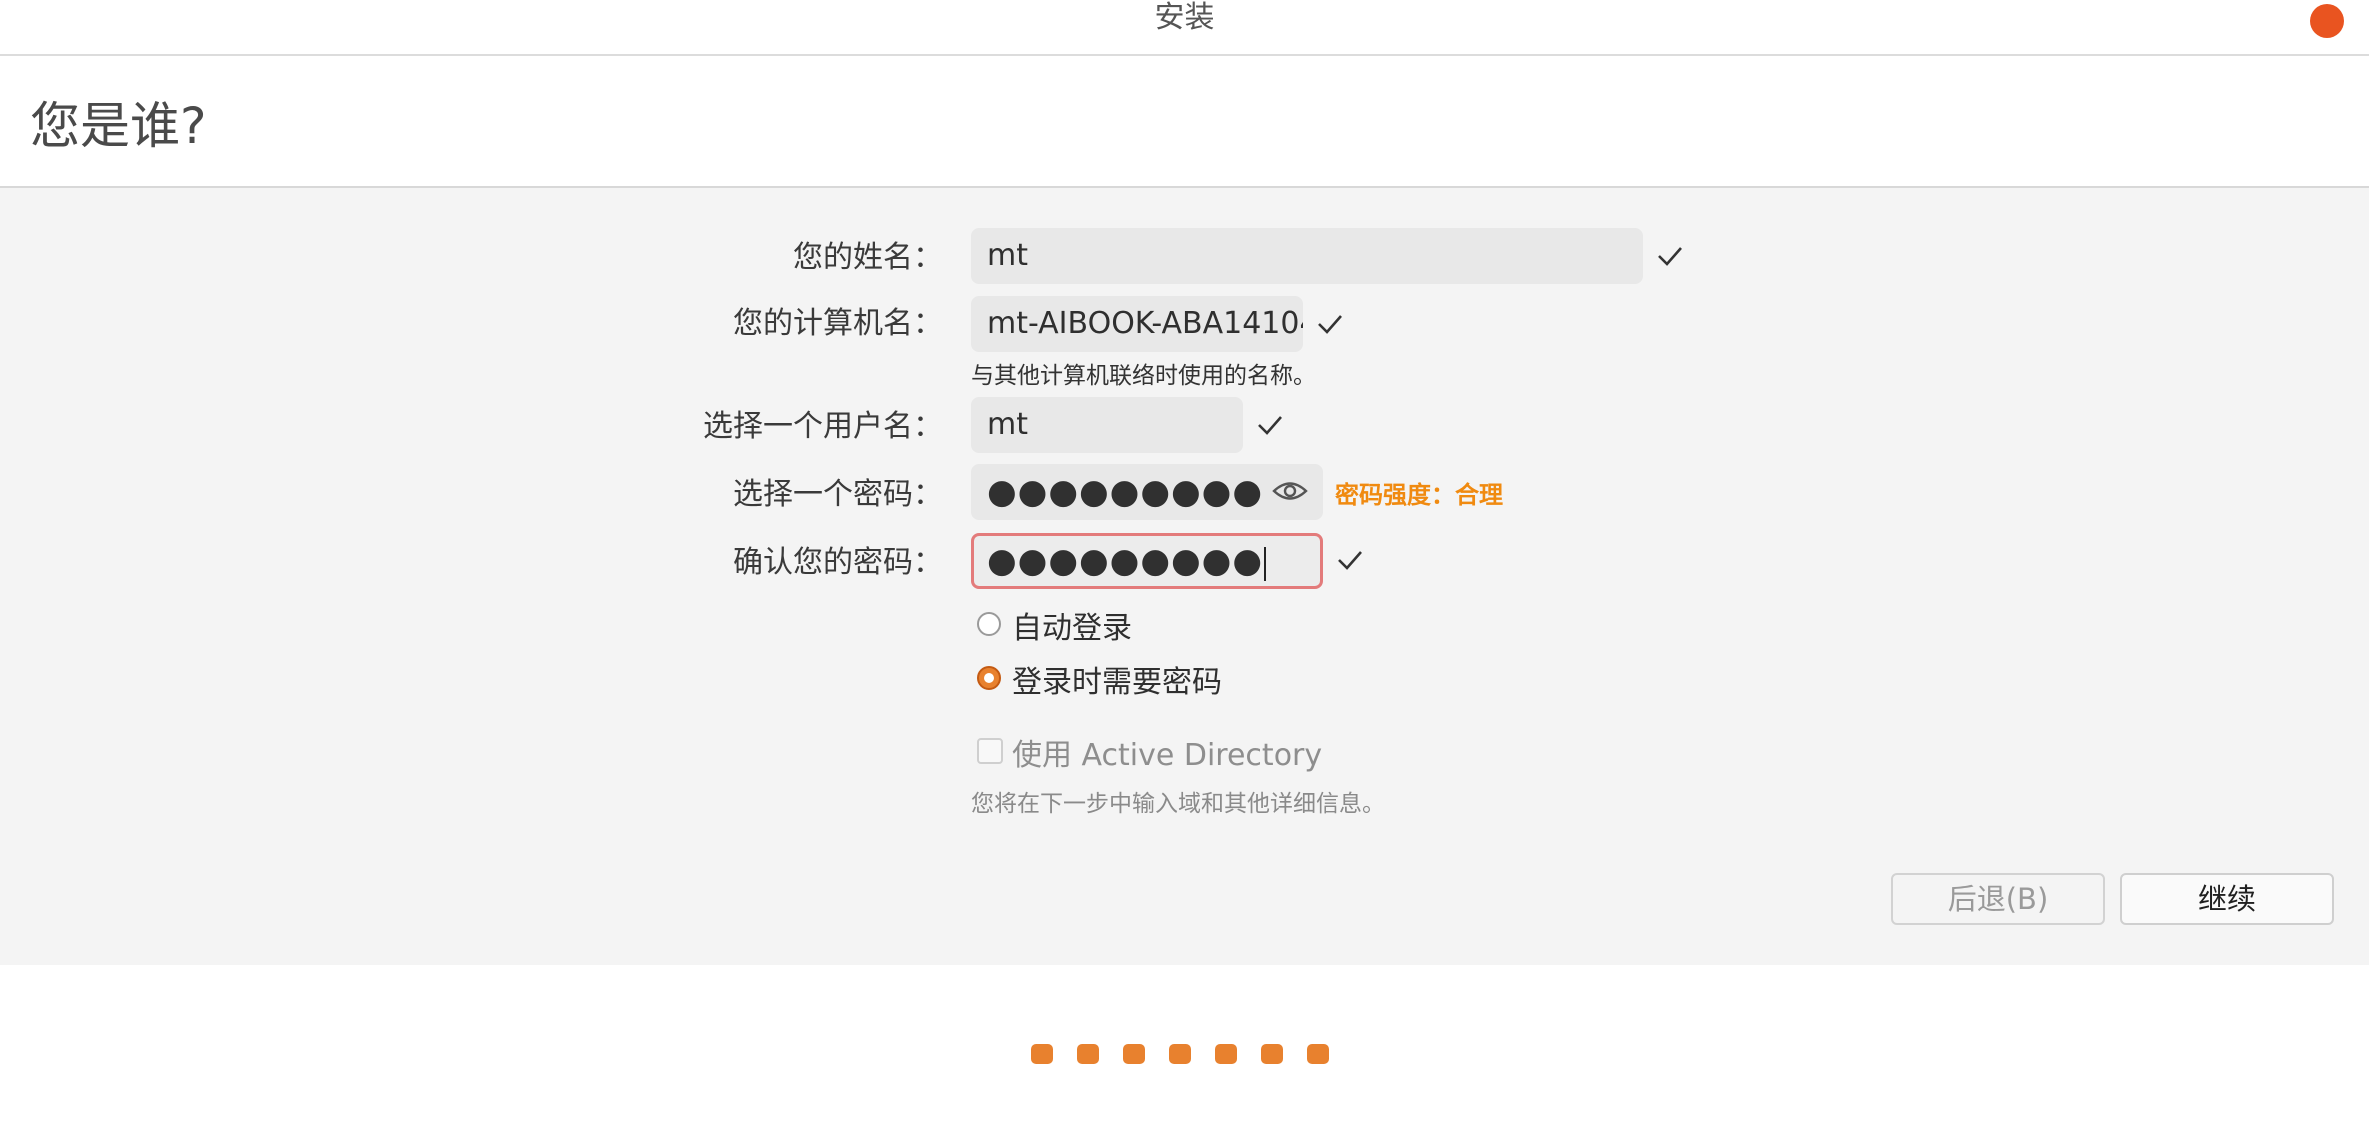 The width and height of the screenshot is (2369, 1141). What do you see at coordinates (1072, 625) in the screenshot?
I see `auto-login-label: 自动登录` at bounding box center [1072, 625].